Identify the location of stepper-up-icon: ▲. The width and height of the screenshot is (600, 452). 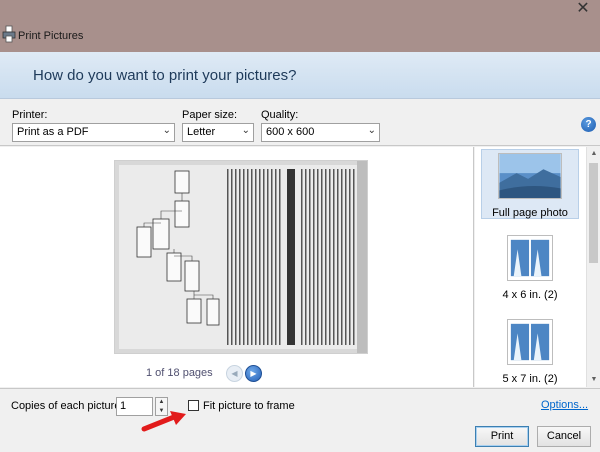
(161, 402).